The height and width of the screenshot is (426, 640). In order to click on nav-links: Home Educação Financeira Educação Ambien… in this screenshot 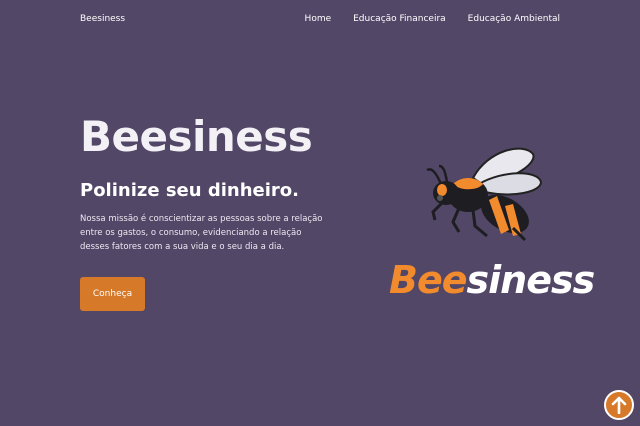, I will do `click(432, 19)`.